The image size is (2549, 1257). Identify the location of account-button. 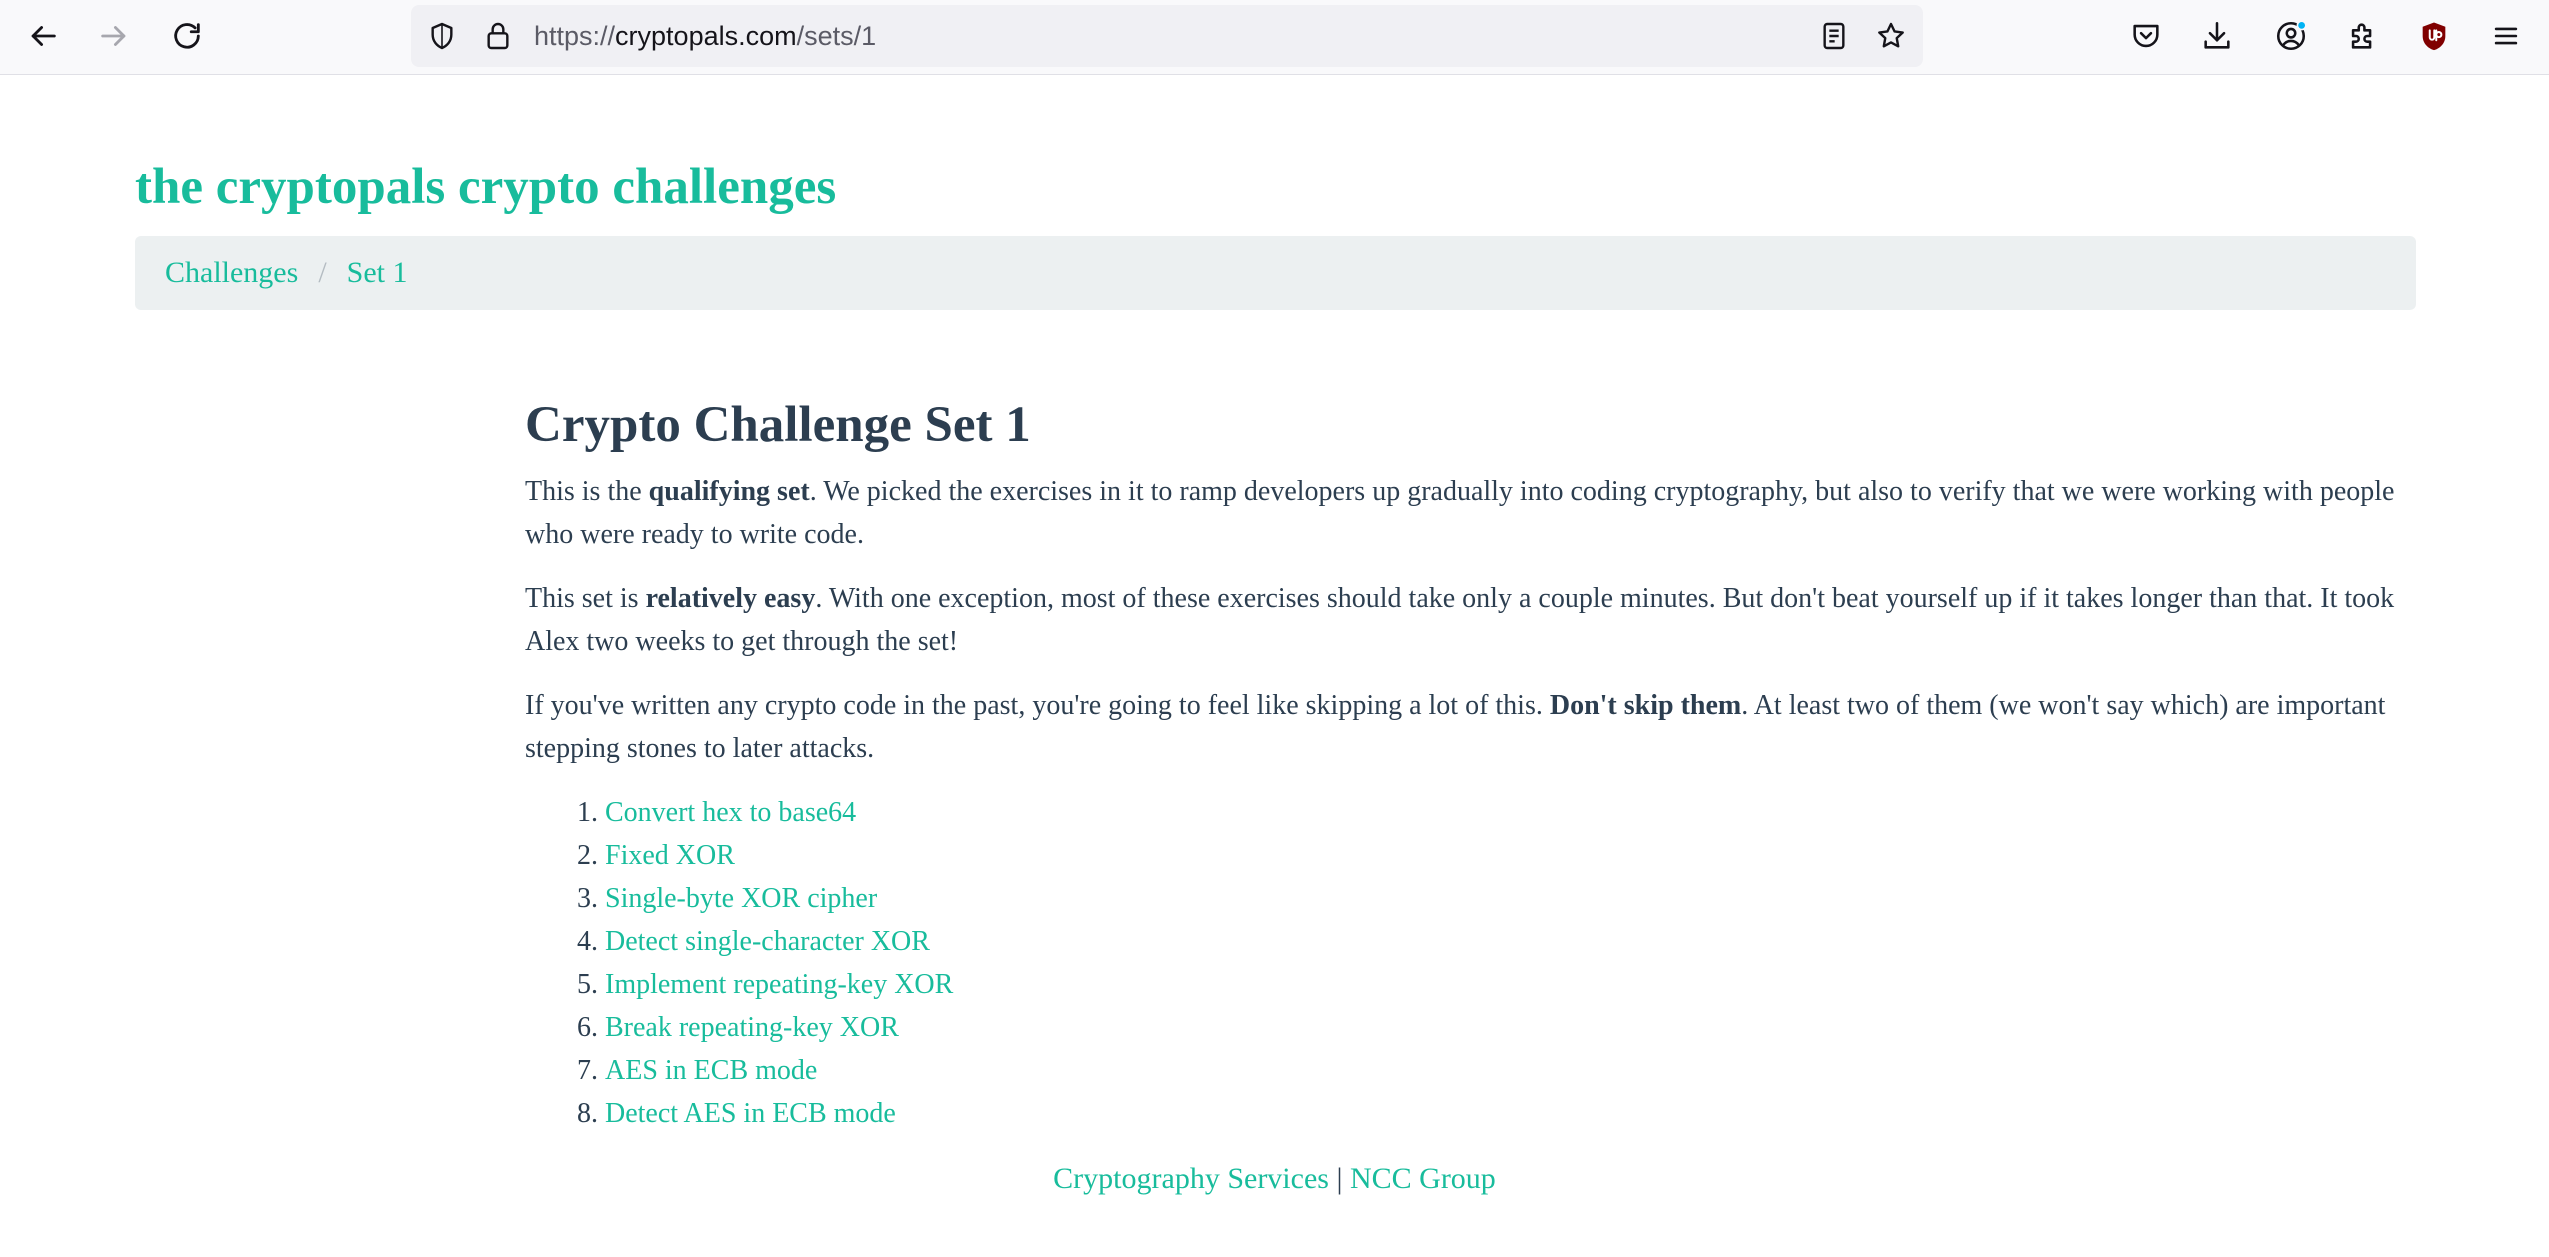
(2291, 36).